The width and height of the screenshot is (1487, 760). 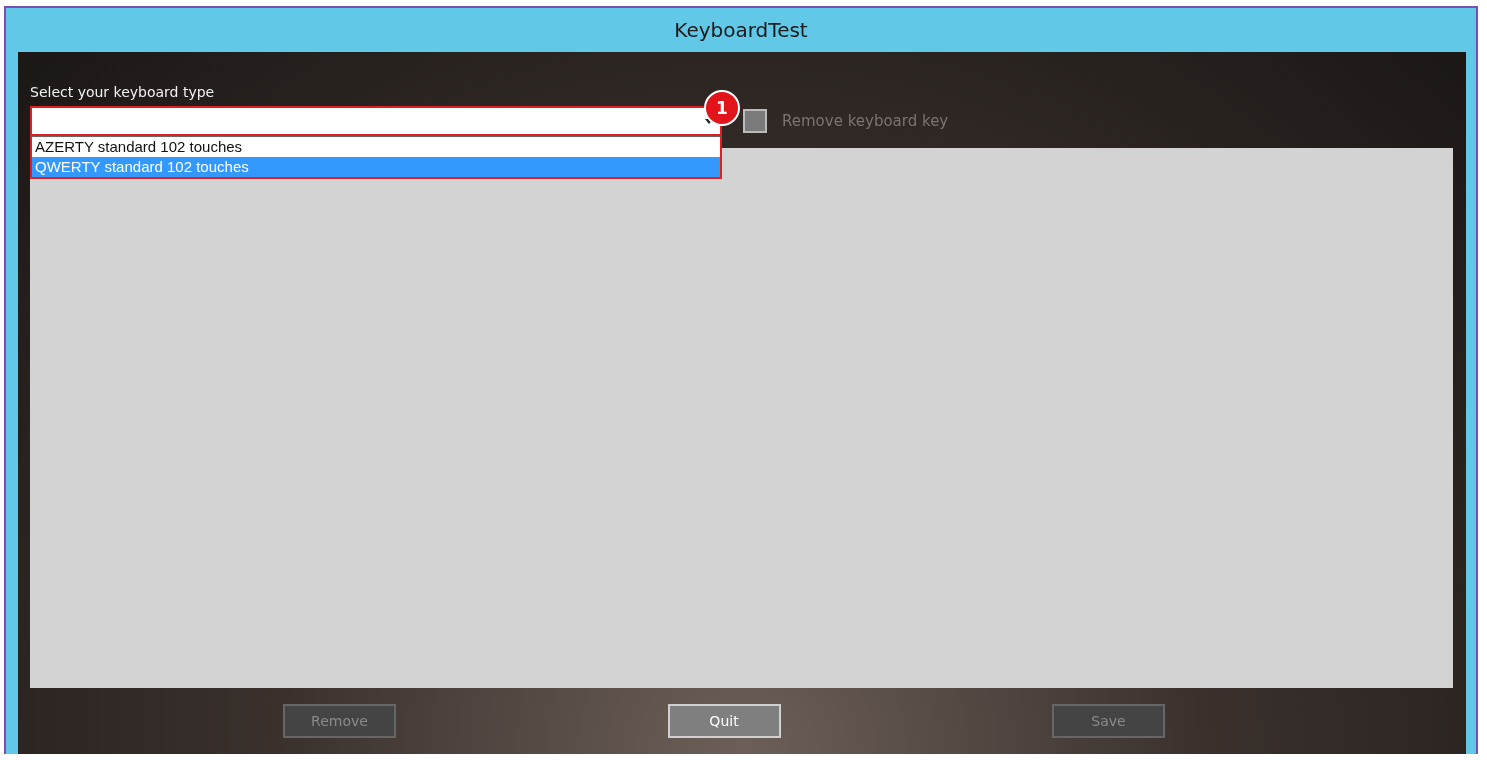 I want to click on dropdown-option: QWERTY standard 102 touches, so click(x=376, y=167).